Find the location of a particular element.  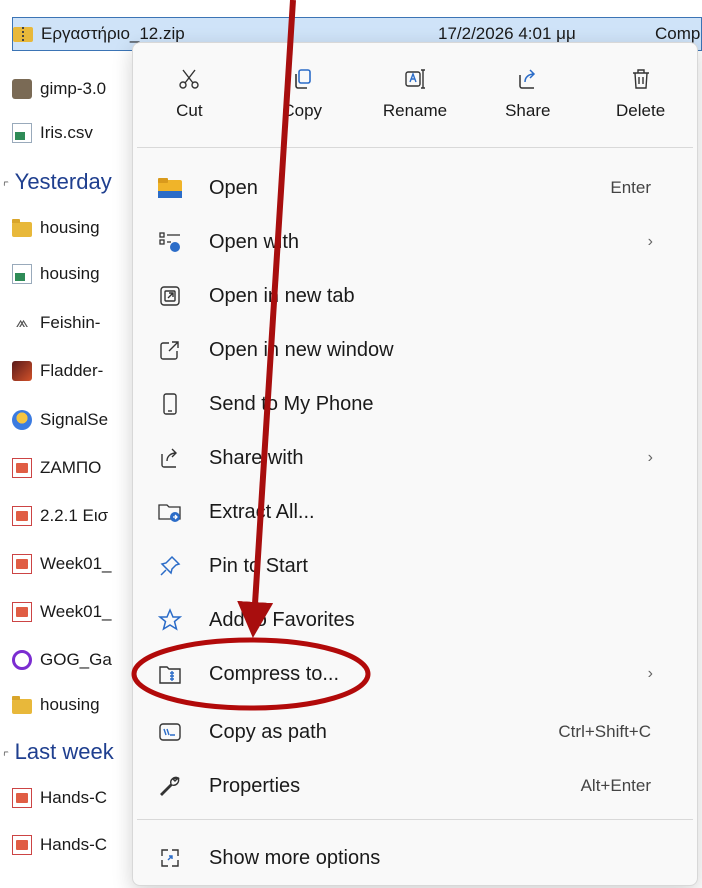

copy-path-icon is located at coordinates (170, 732).